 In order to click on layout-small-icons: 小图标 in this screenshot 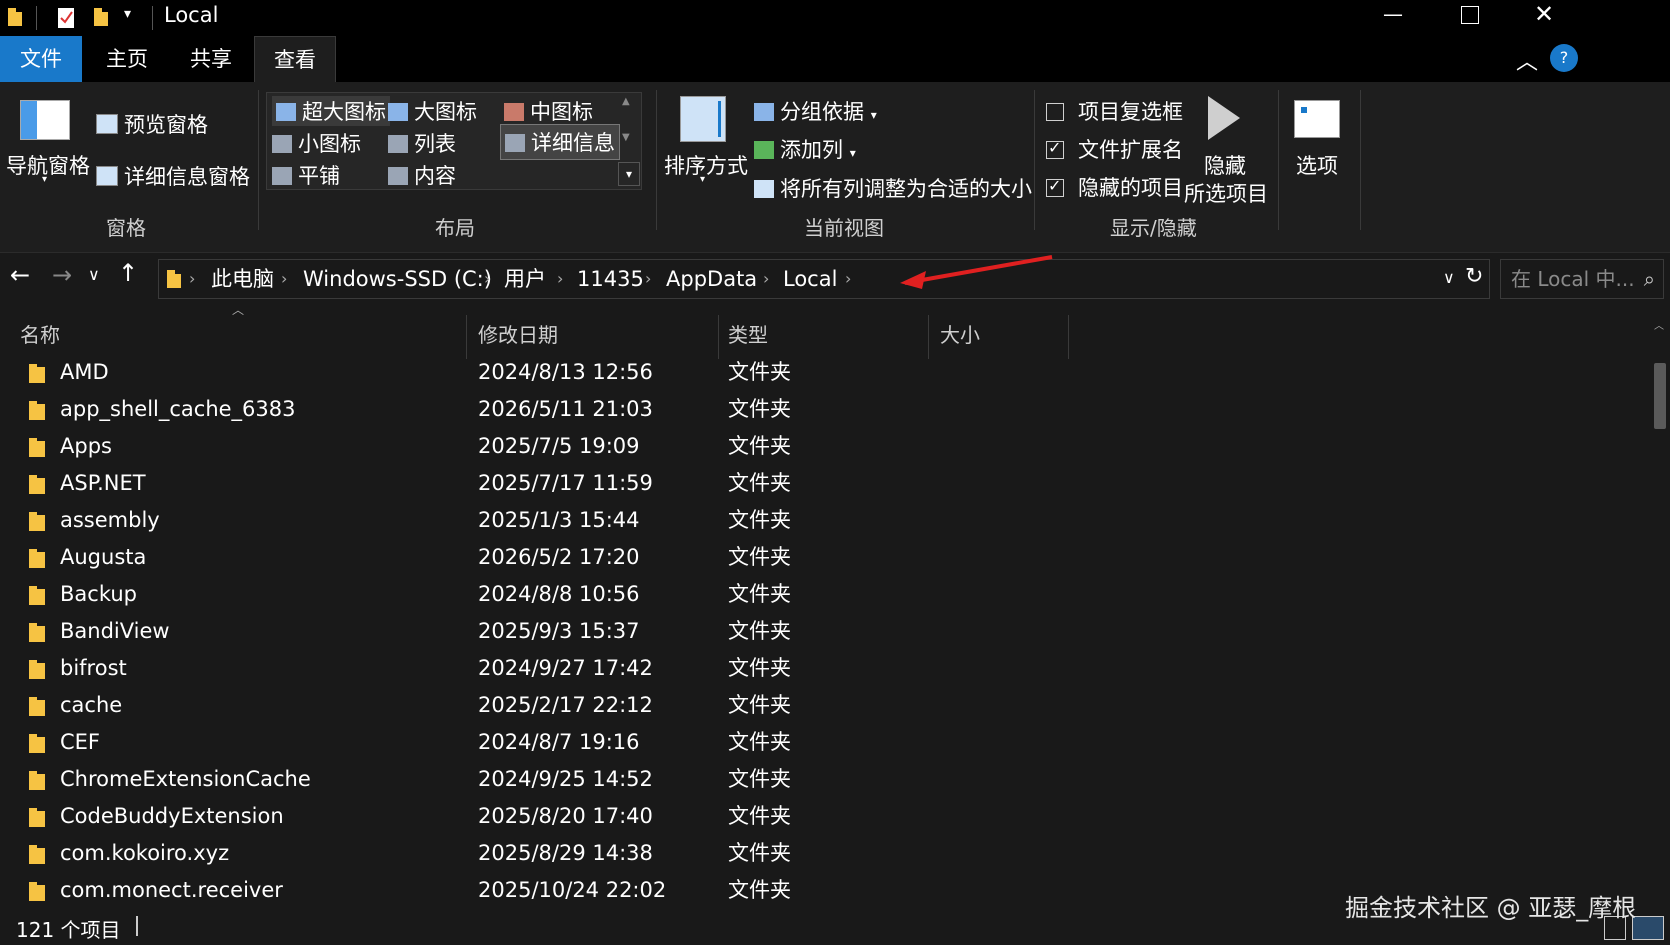, I will do `click(316, 143)`.